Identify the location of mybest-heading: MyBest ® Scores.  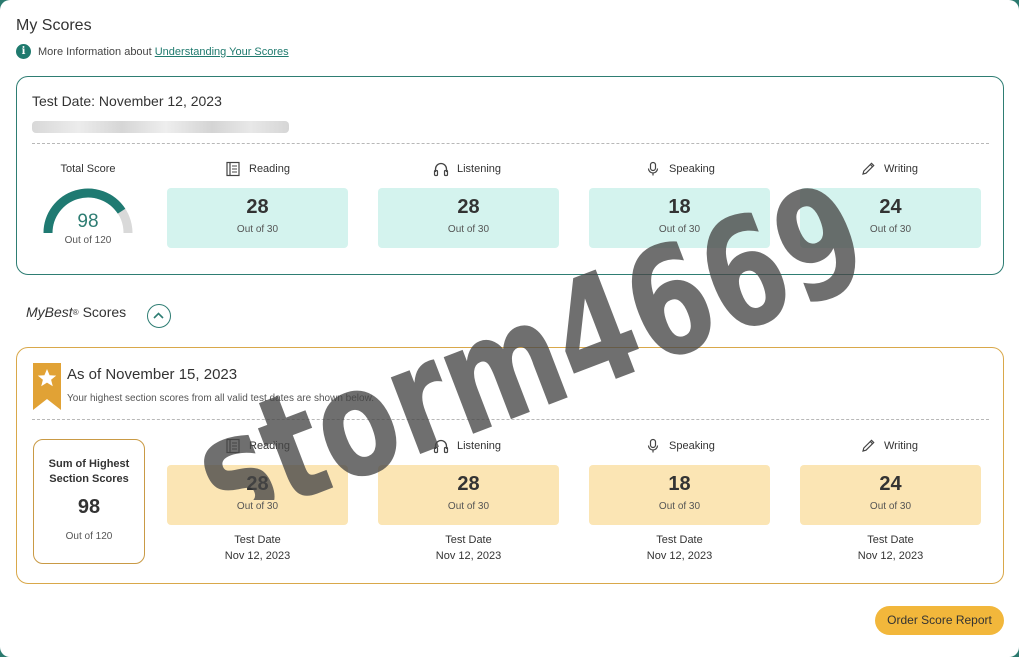
(76, 312).